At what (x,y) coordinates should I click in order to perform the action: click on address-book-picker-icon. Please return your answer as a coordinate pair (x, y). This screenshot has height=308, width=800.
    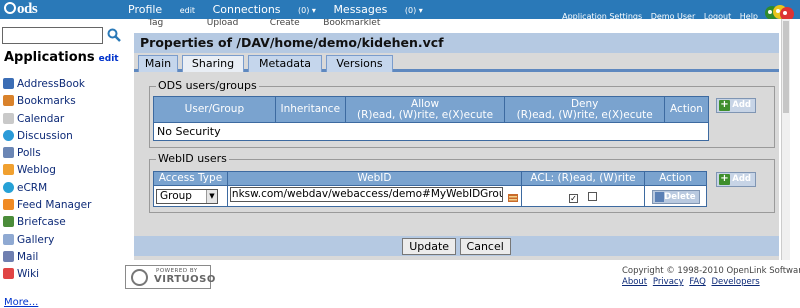
    Looking at the image, I should click on (513, 198).